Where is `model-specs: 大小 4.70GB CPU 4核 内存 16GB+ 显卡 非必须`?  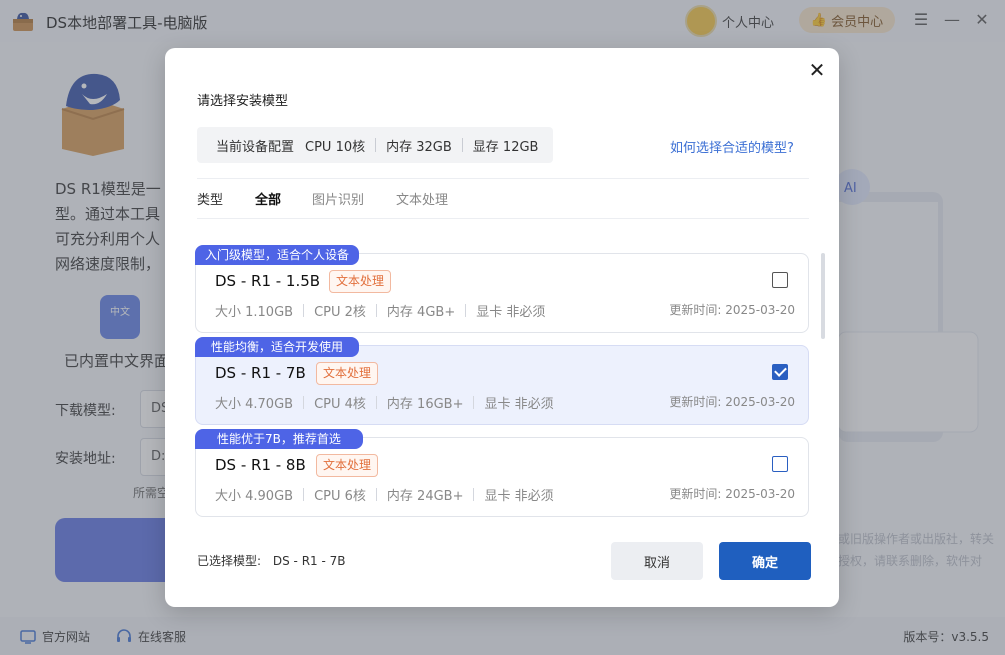
model-specs: 大小 4.70GB CPU 4核 内存 16GB+ 显卡 非必须 is located at coordinates (384, 404).